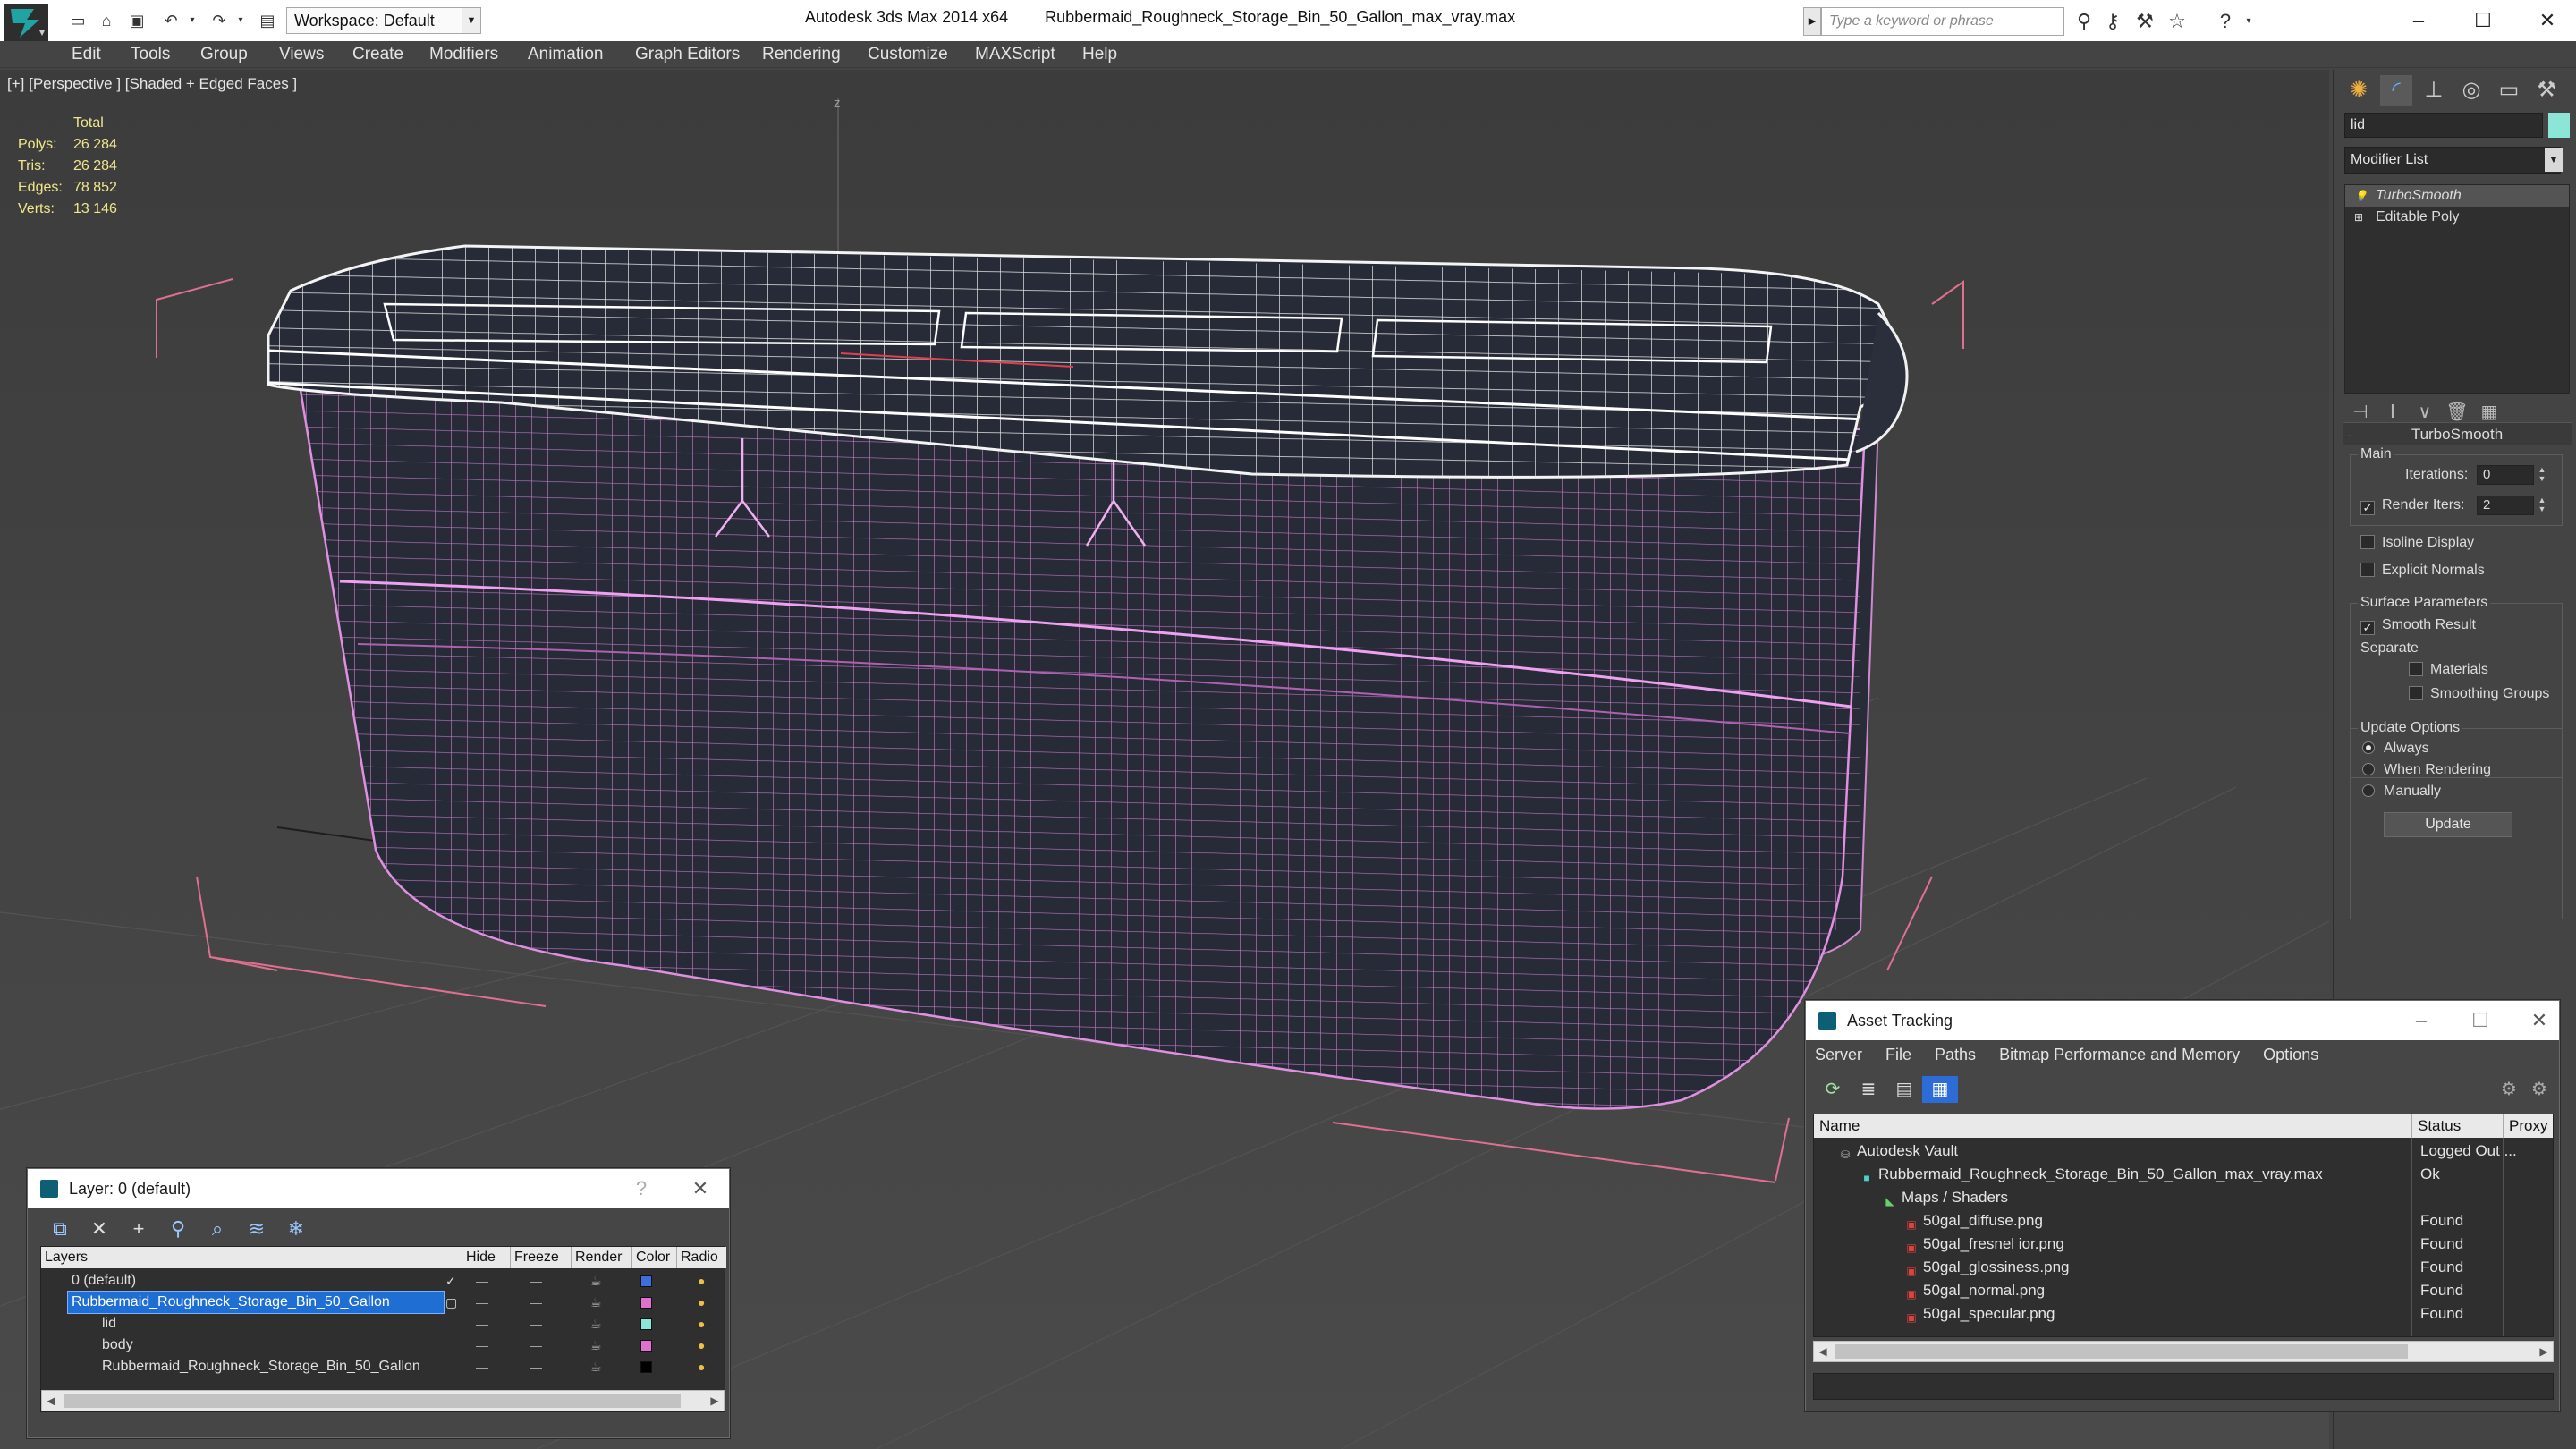 The image size is (2576, 1449). Describe the element at coordinates (267, 20) in the screenshot. I see `project-folder-icon: ▤` at that location.